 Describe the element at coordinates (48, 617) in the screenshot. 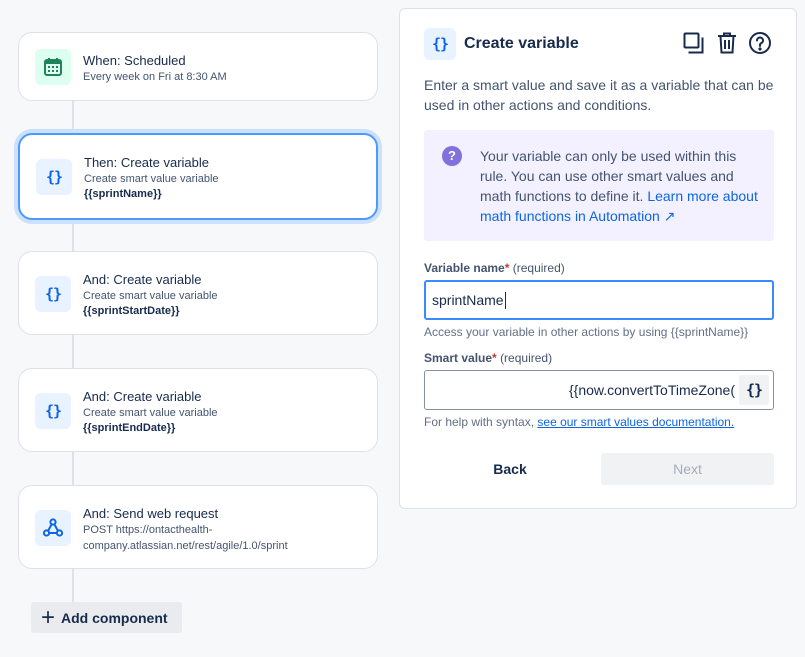

I see `plus-icon: +` at that location.